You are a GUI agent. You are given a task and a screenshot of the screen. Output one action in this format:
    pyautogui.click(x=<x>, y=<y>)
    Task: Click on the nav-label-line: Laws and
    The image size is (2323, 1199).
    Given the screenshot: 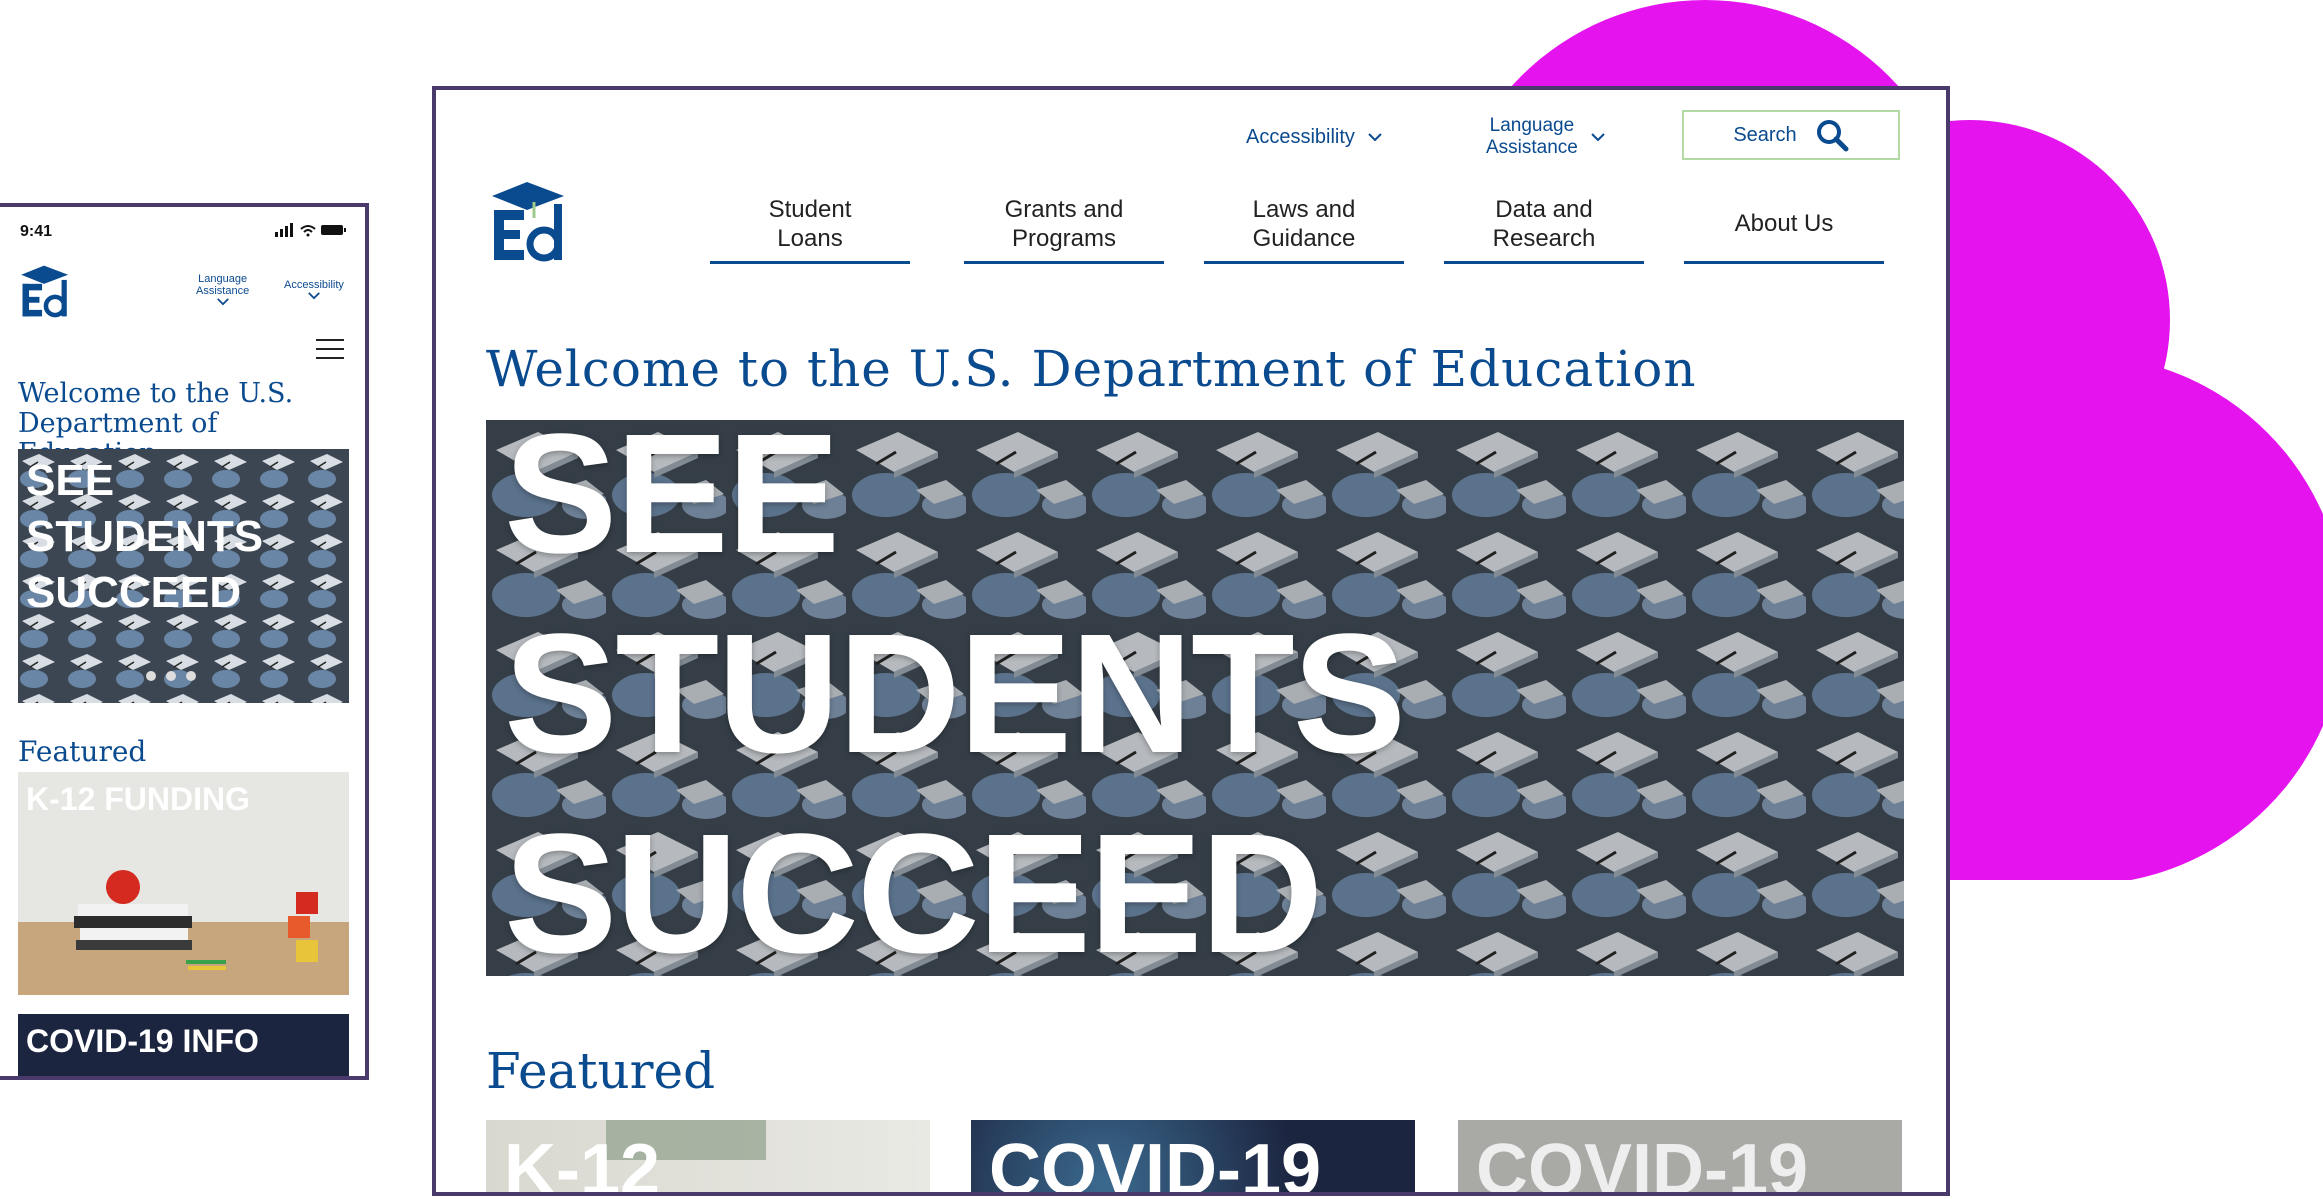 What is the action you would take?
    pyautogui.click(x=1304, y=209)
    